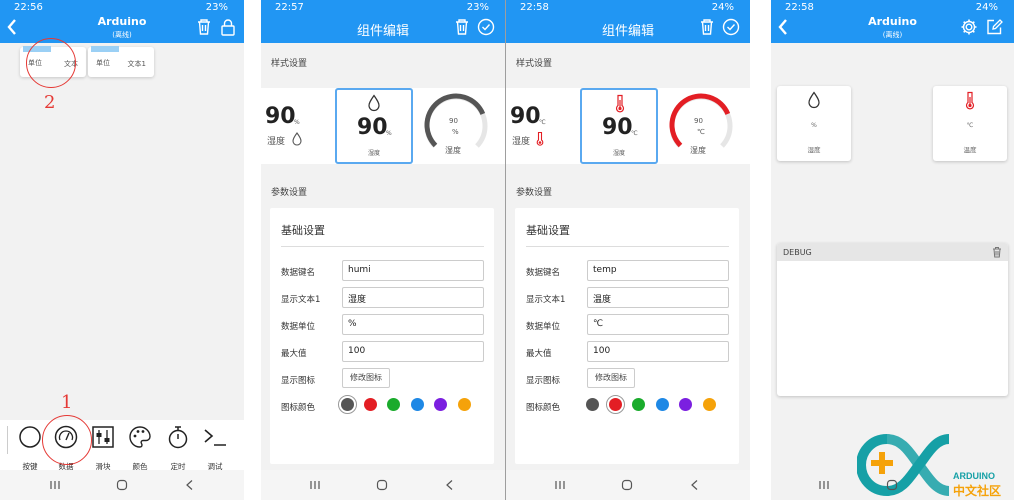  I want to click on style-option-3: 90 ℃ 湿度, so click(702, 126).